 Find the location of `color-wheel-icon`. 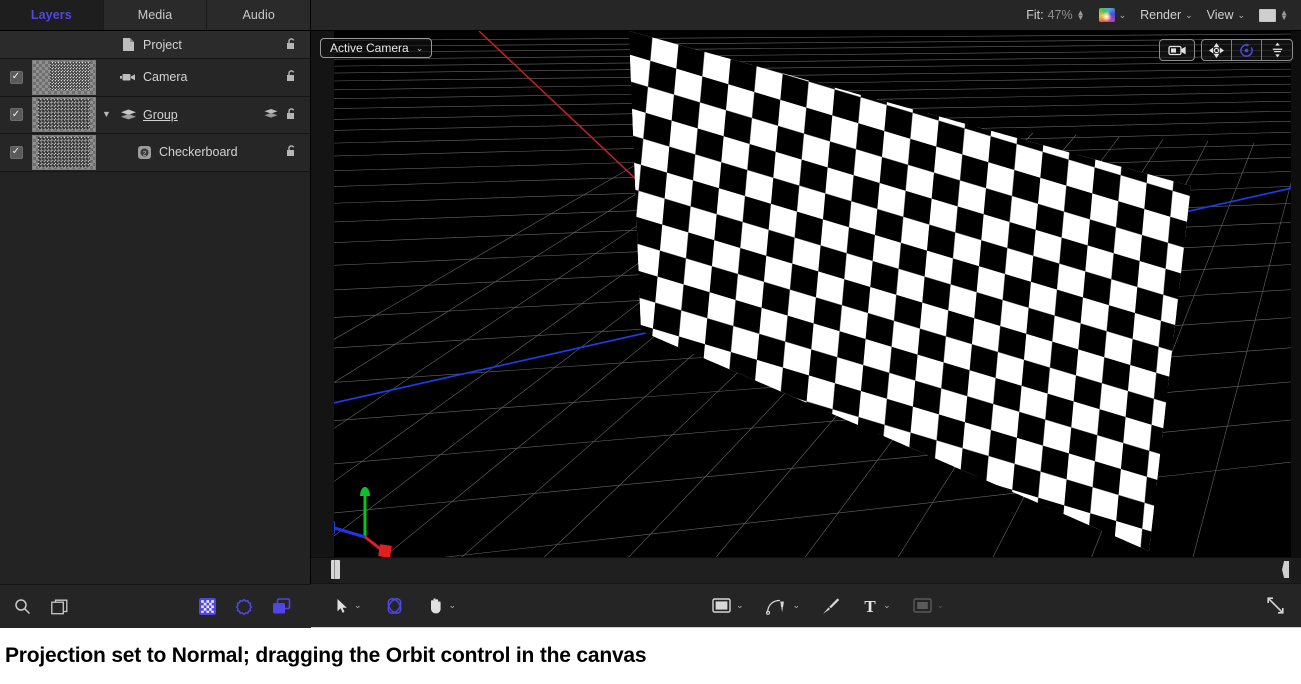

color-wheel-icon is located at coordinates (1106, 15).